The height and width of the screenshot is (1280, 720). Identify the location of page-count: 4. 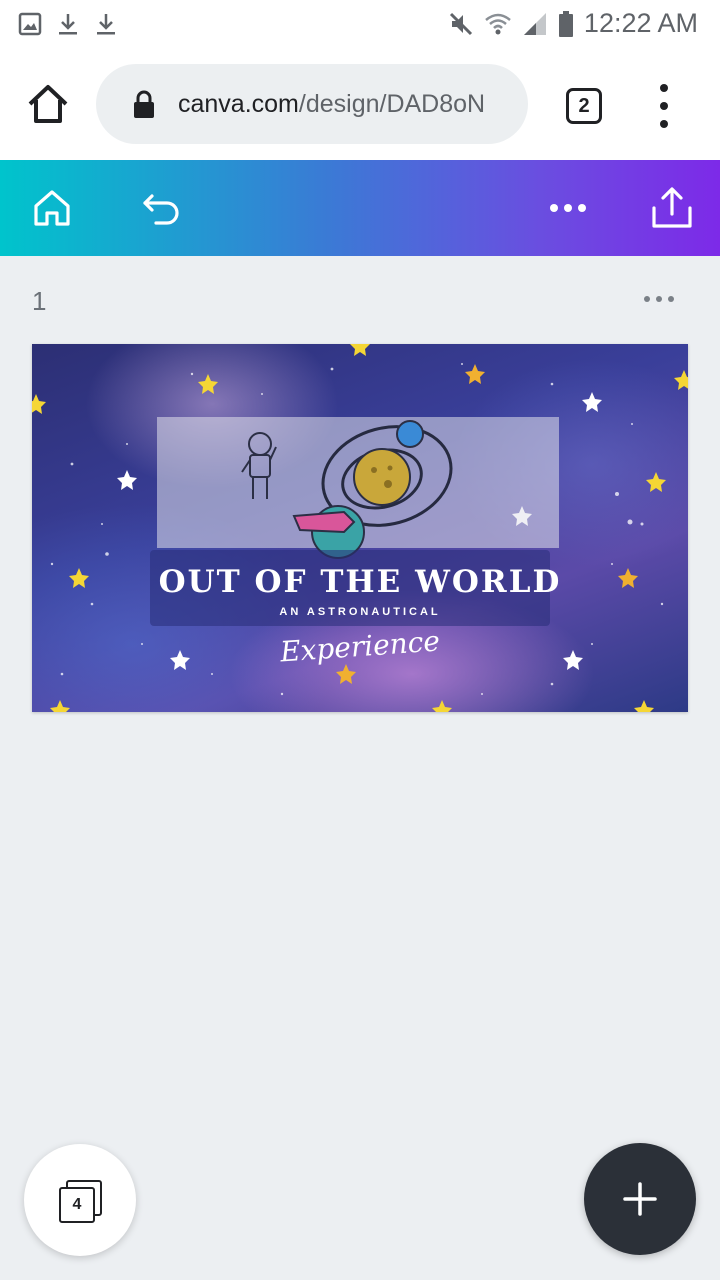
(77, 1204).